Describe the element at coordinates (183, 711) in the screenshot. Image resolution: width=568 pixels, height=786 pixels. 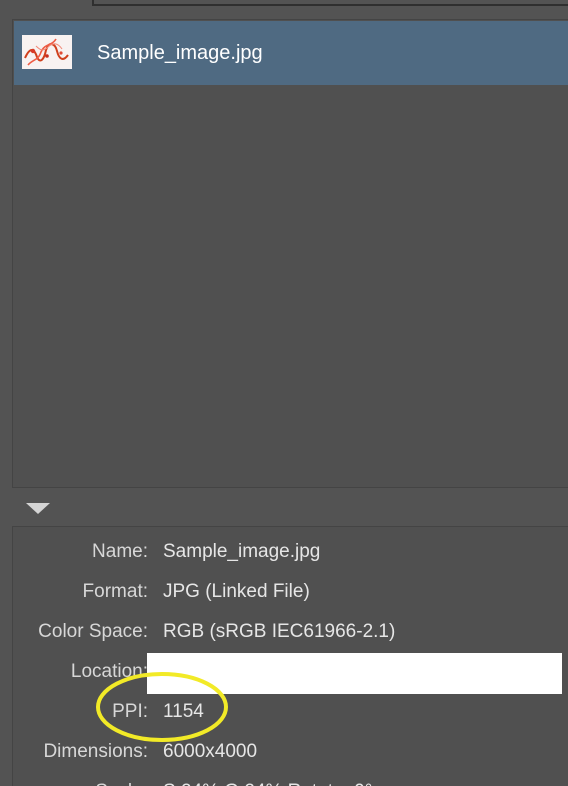
I see `ppi-value: 1154` at that location.